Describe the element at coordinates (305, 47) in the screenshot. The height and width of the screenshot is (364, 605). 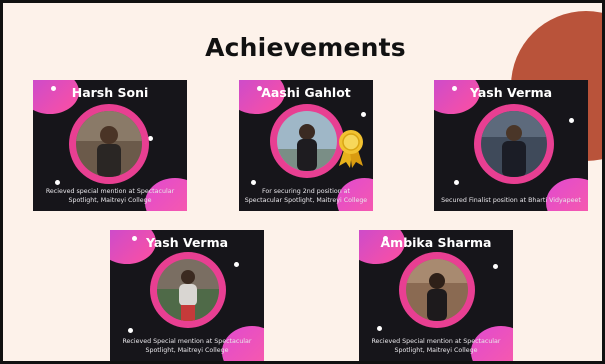
I see `page-title: Achievements` at that location.